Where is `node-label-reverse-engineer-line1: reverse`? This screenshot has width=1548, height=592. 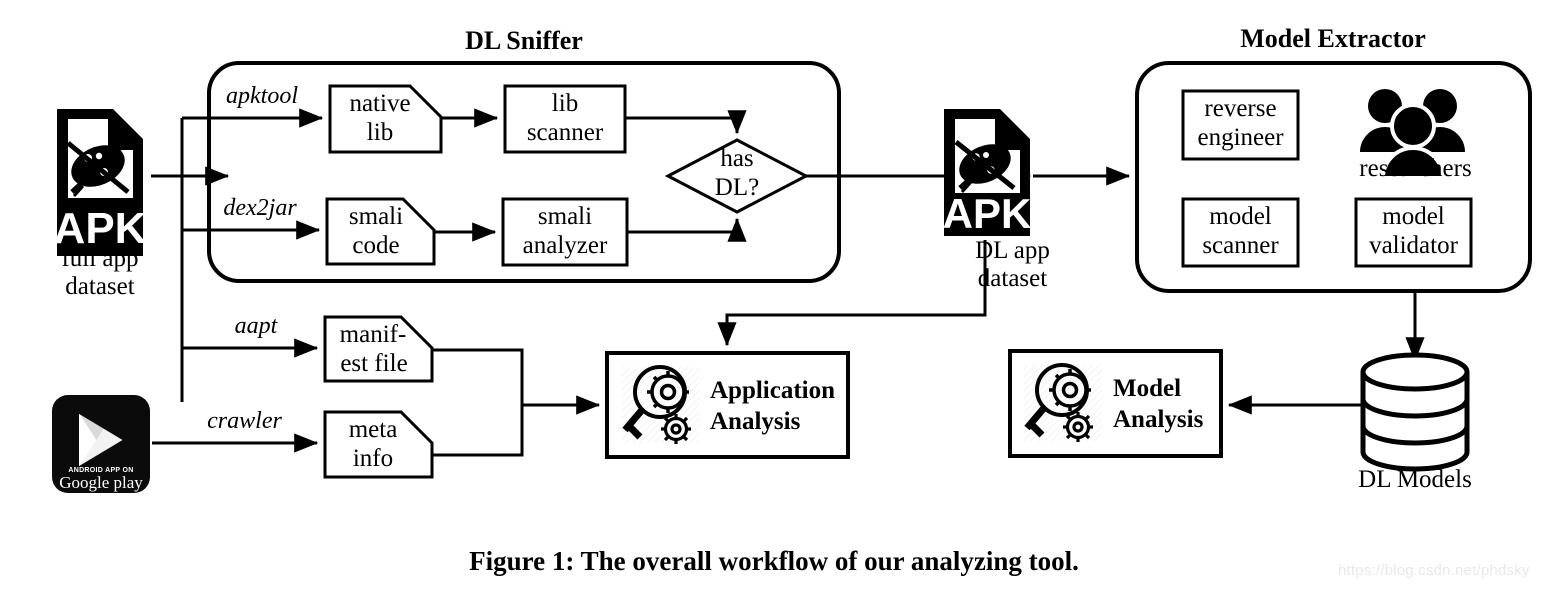
node-label-reverse-engineer-line1: reverse is located at coordinates (1240, 108).